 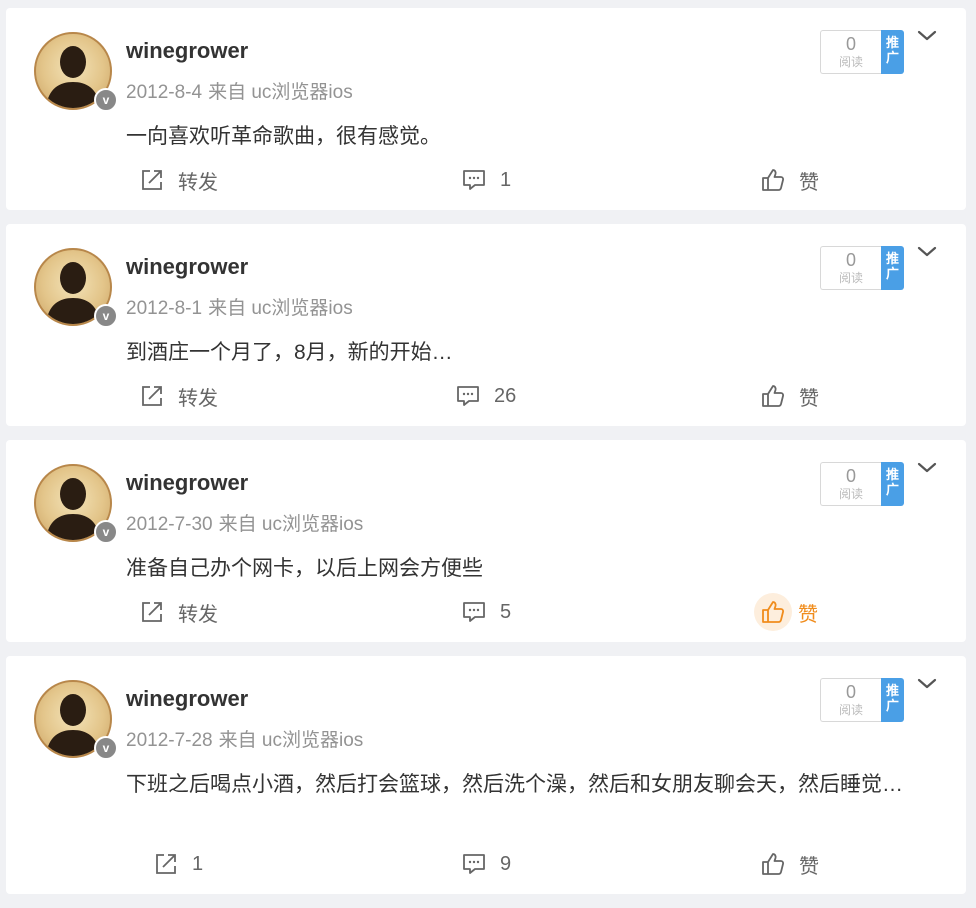 I want to click on comment-button: 9, so click(x=485, y=864).